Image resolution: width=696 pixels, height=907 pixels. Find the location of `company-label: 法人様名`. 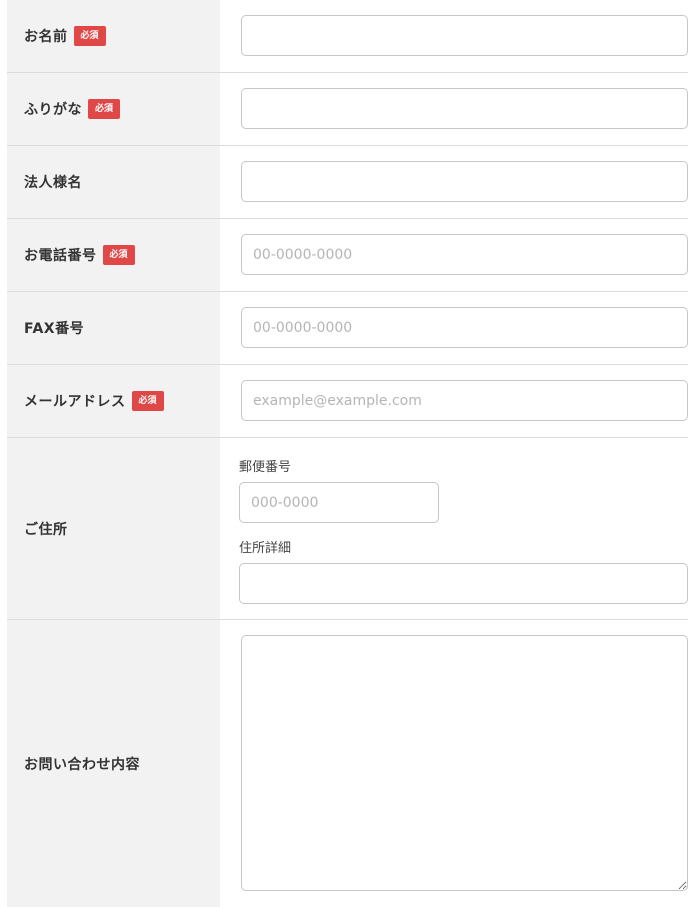

company-label: 法人様名 is located at coordinates (53, 183).